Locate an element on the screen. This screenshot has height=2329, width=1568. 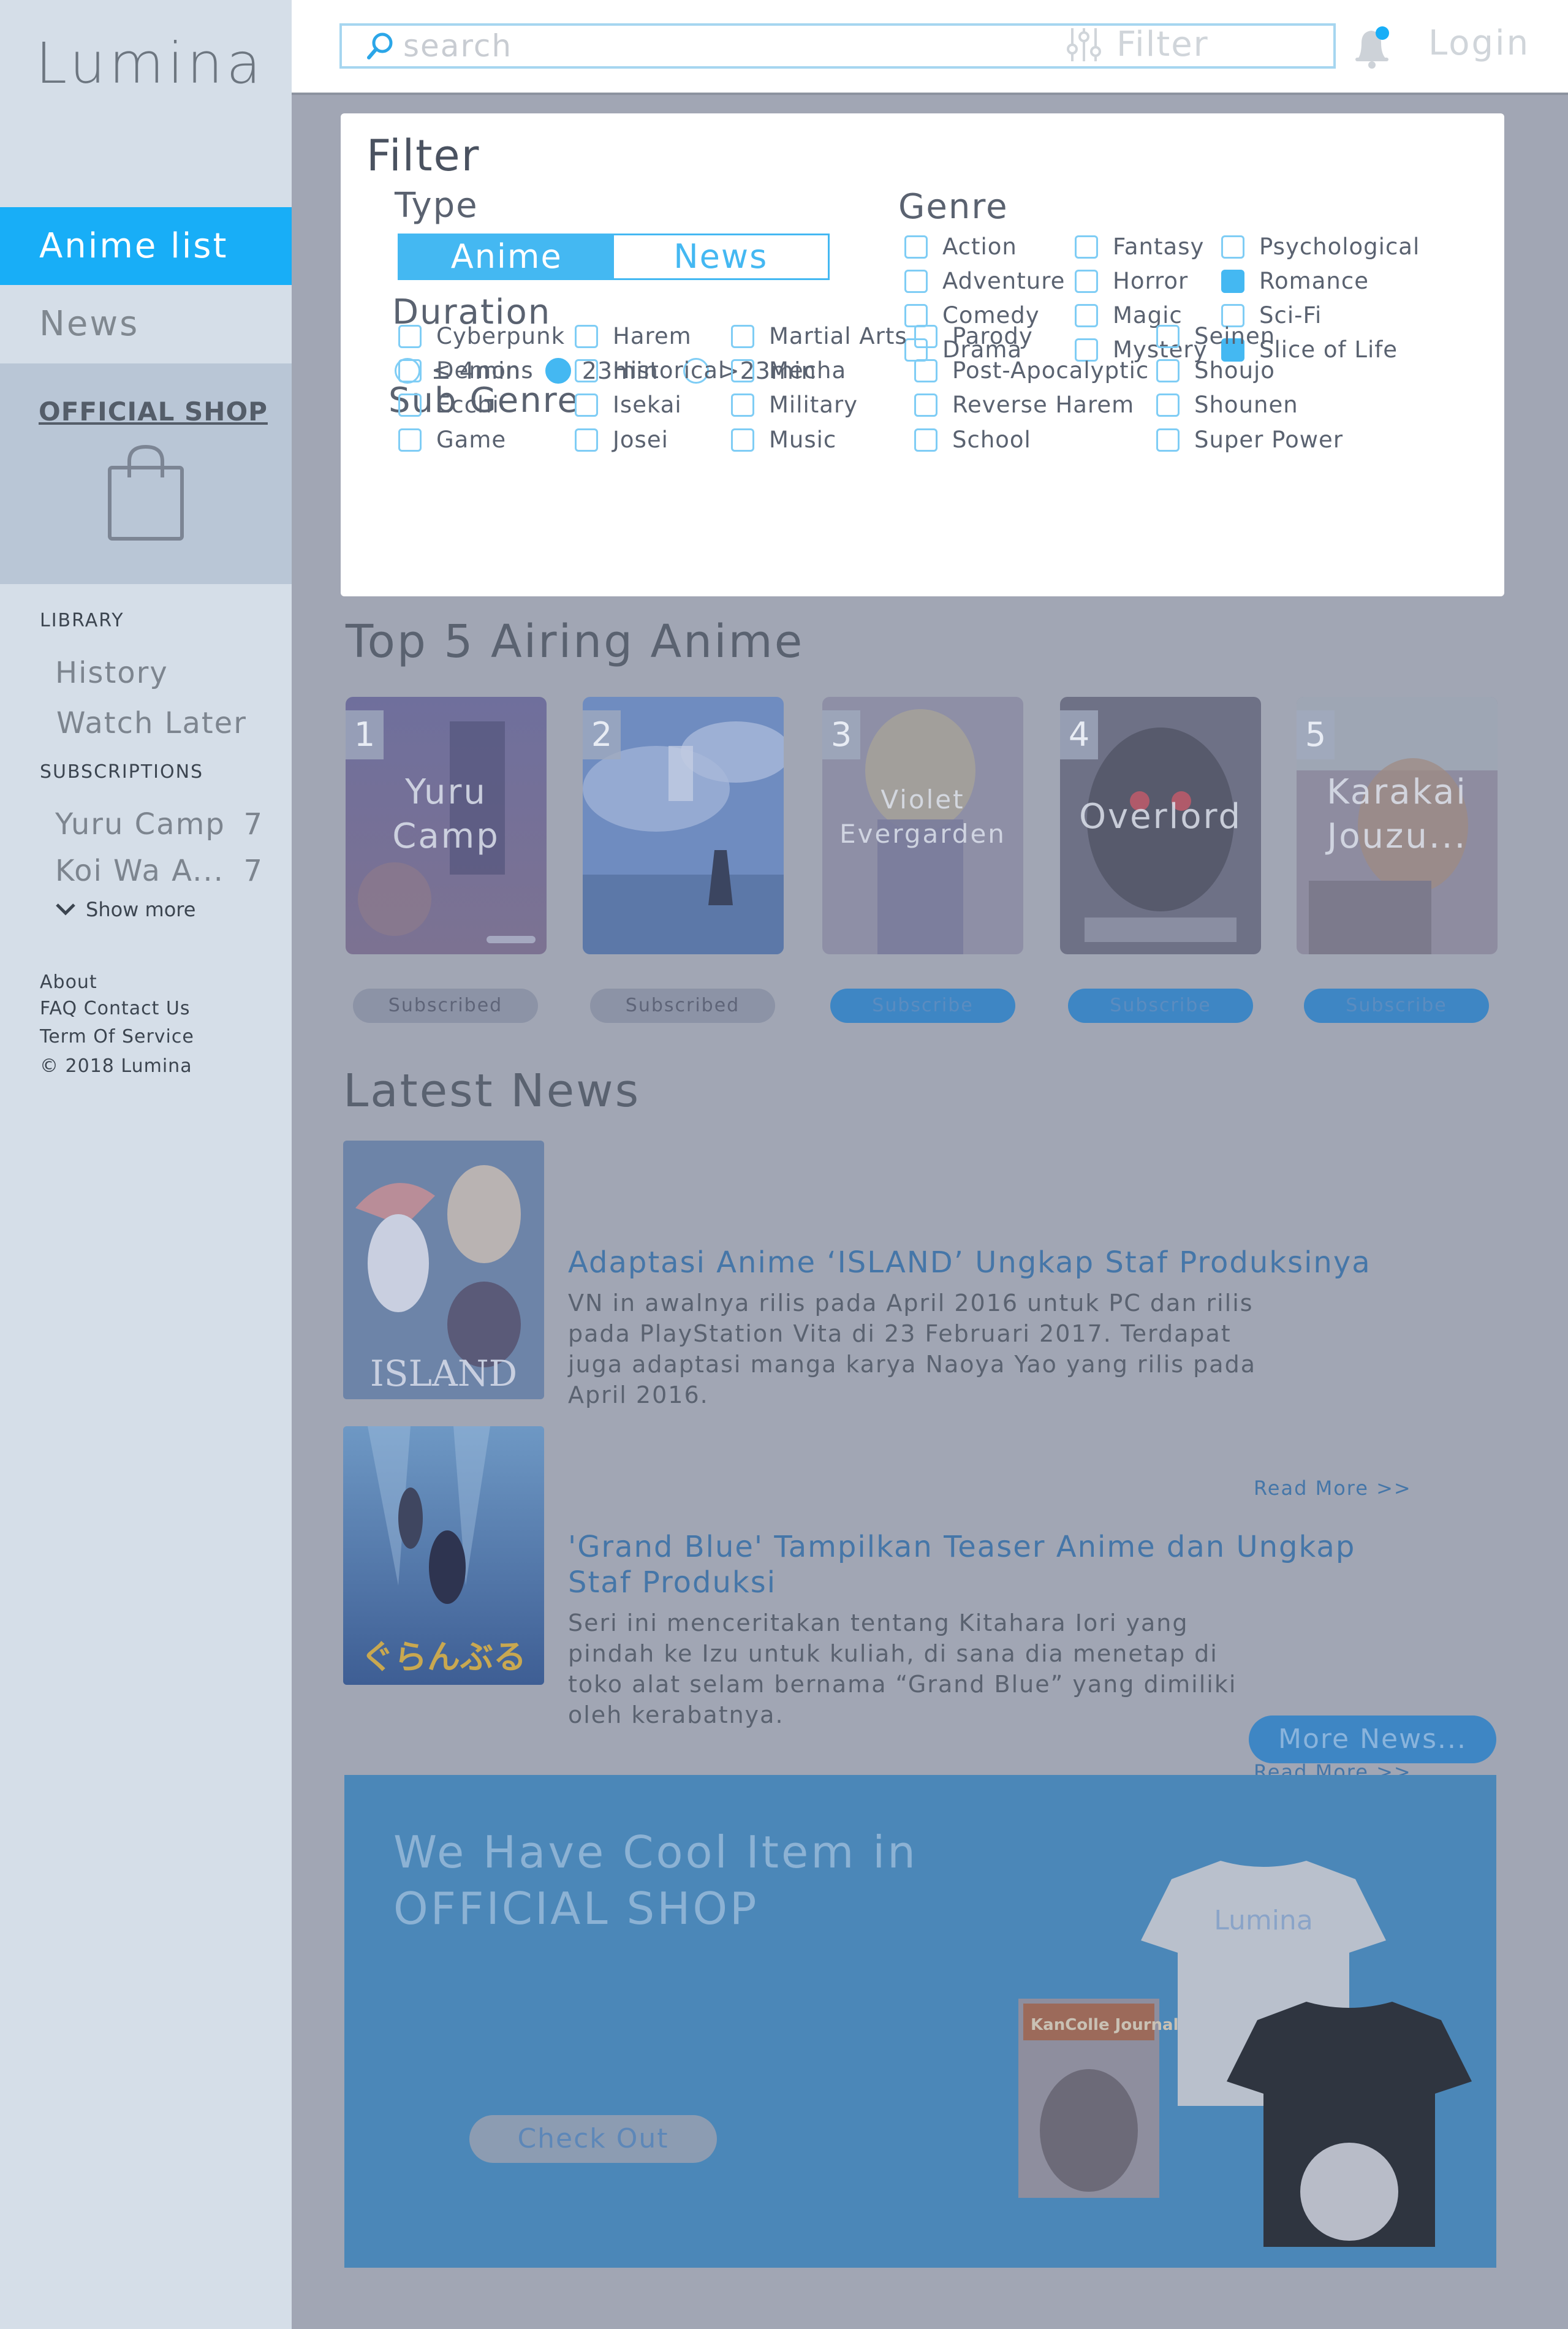
subgenre-checkbox: Shoujo is located at coordinates (1215, 370).